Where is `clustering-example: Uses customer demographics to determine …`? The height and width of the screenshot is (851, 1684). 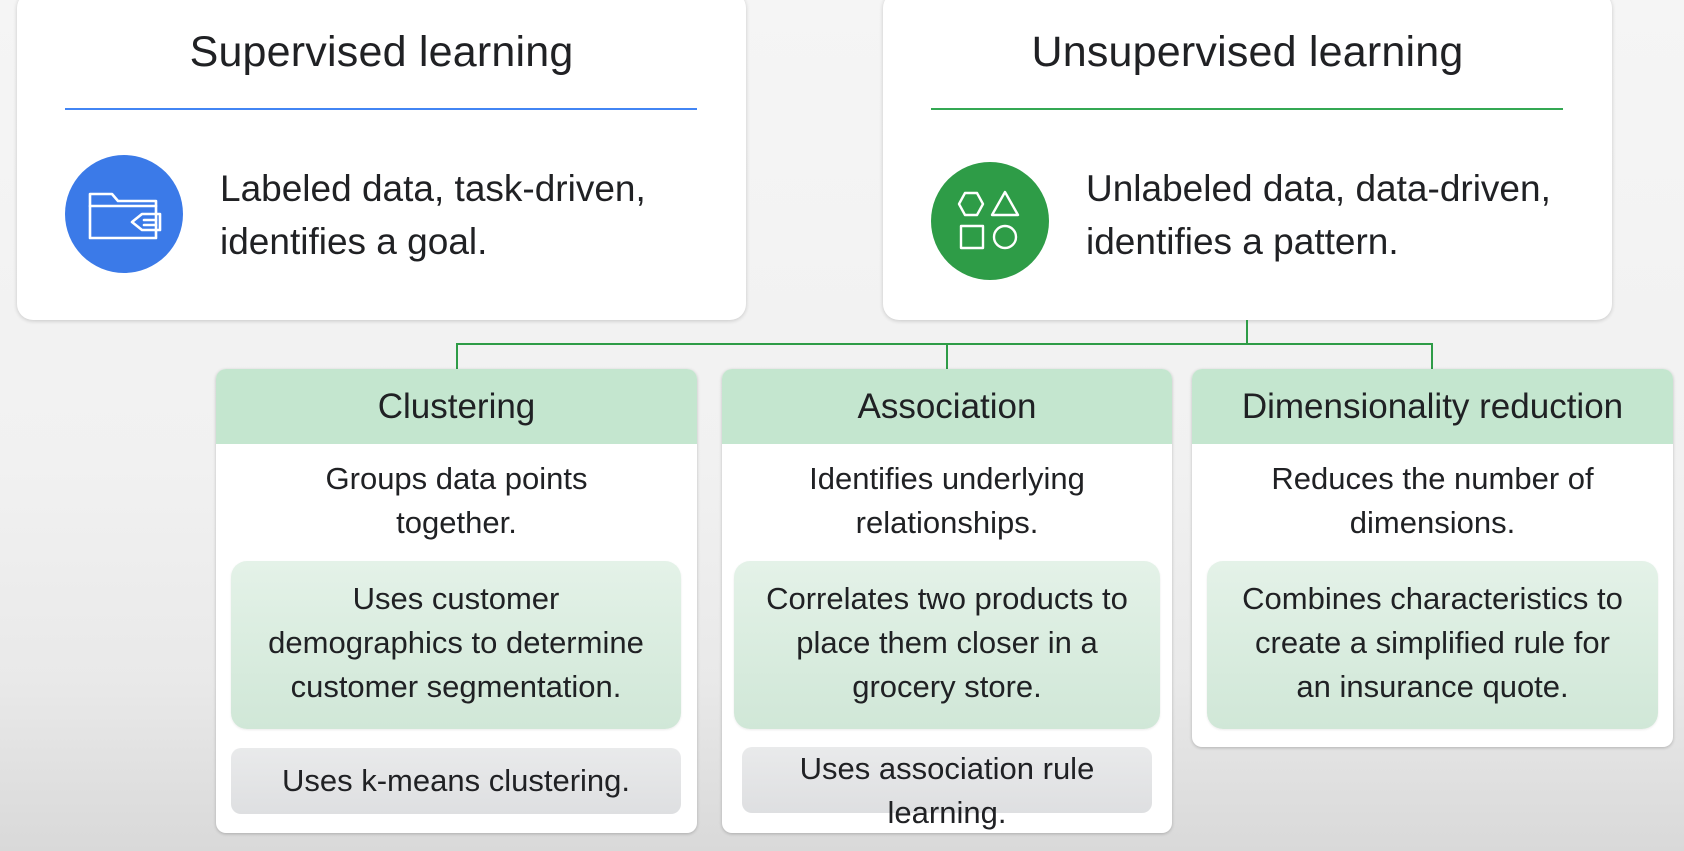
clustering-example: Uses customer demographics to determine … is located at coordinates (456, 645).